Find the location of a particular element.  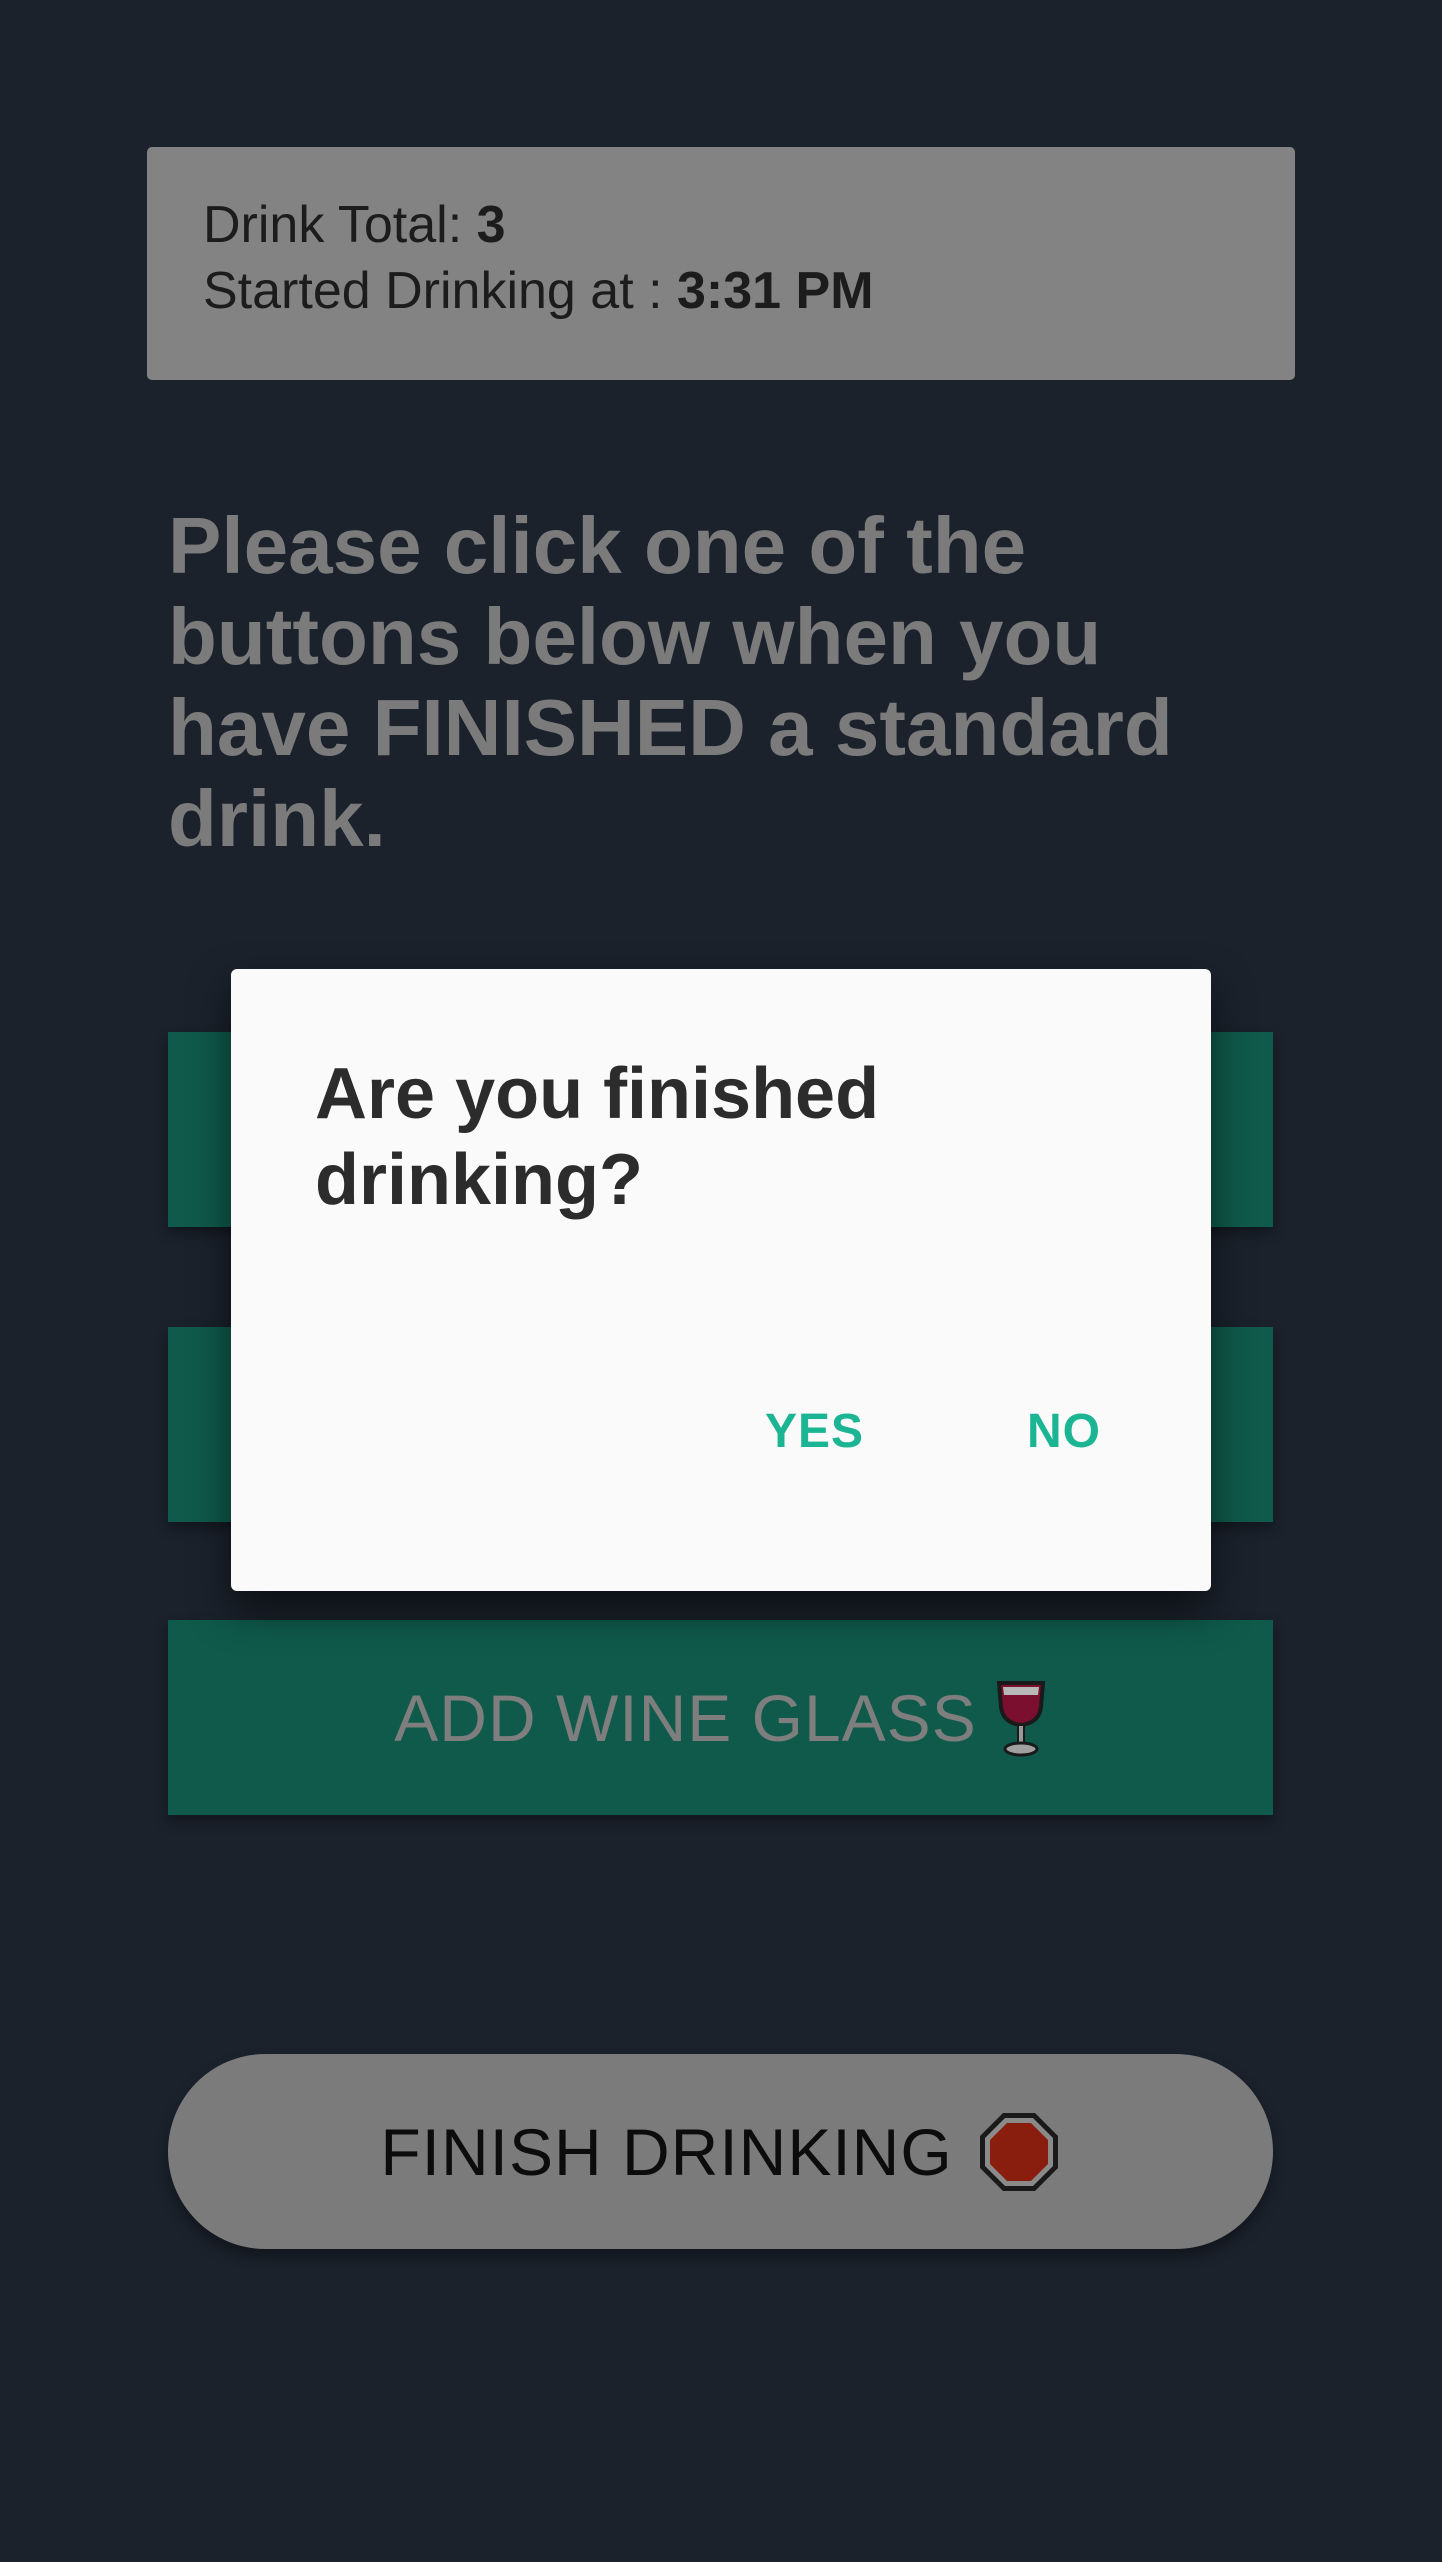

finish-drinking-button: FINISH DRINKING is located at coordinates (720, 2151).